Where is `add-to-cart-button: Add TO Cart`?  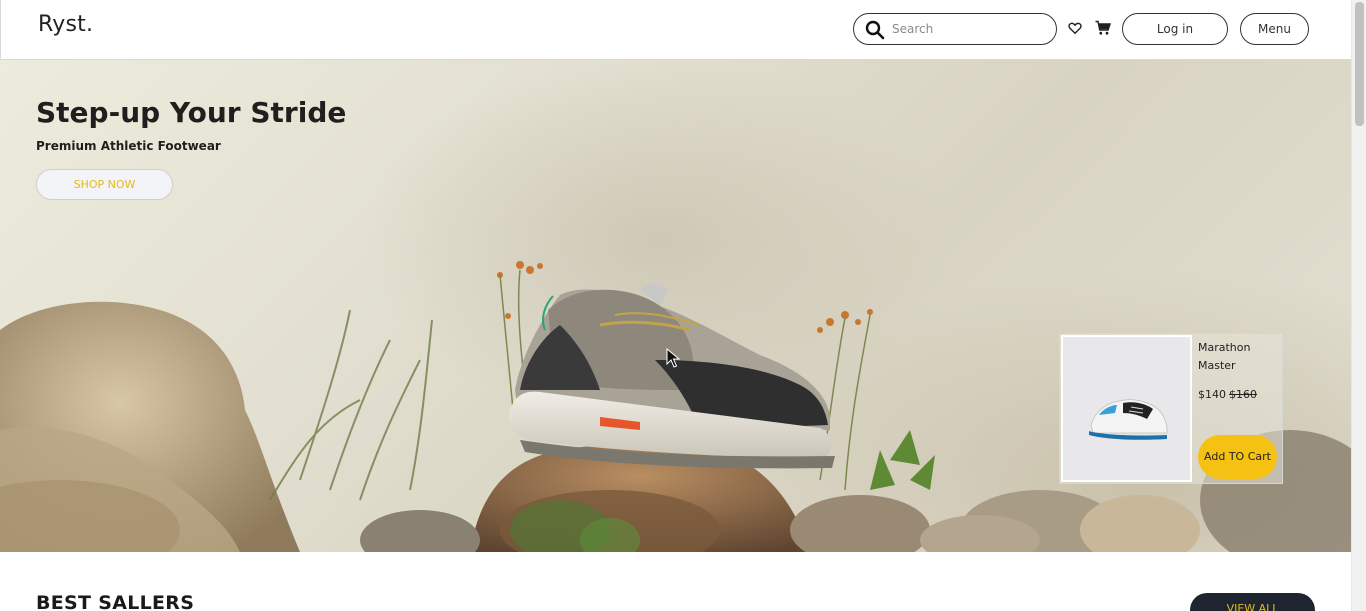
add-to-cart-button: Add TO Cart is located at coordinates (1237, 457).